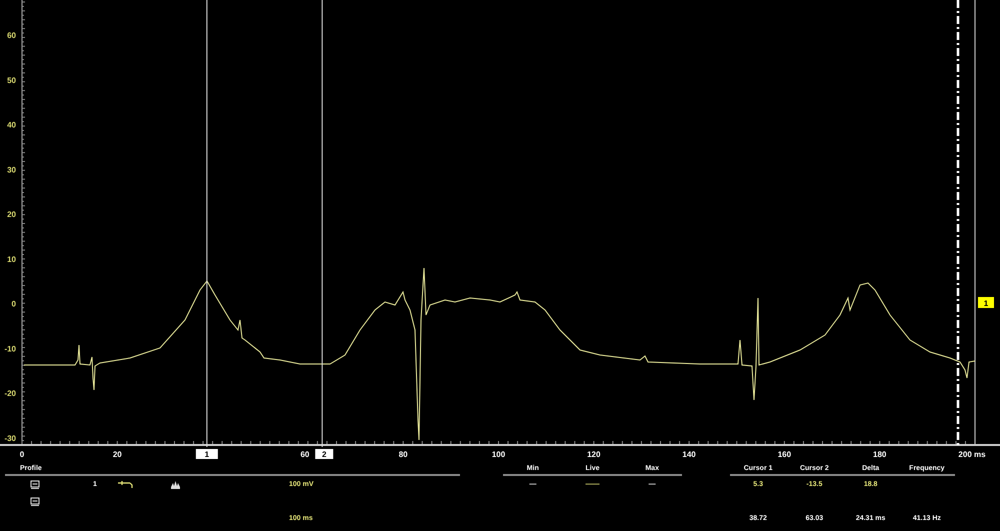 The height and width of the screenshot is (531, 1000). I want to click on cursor-handle: 2, so click(324, 454).